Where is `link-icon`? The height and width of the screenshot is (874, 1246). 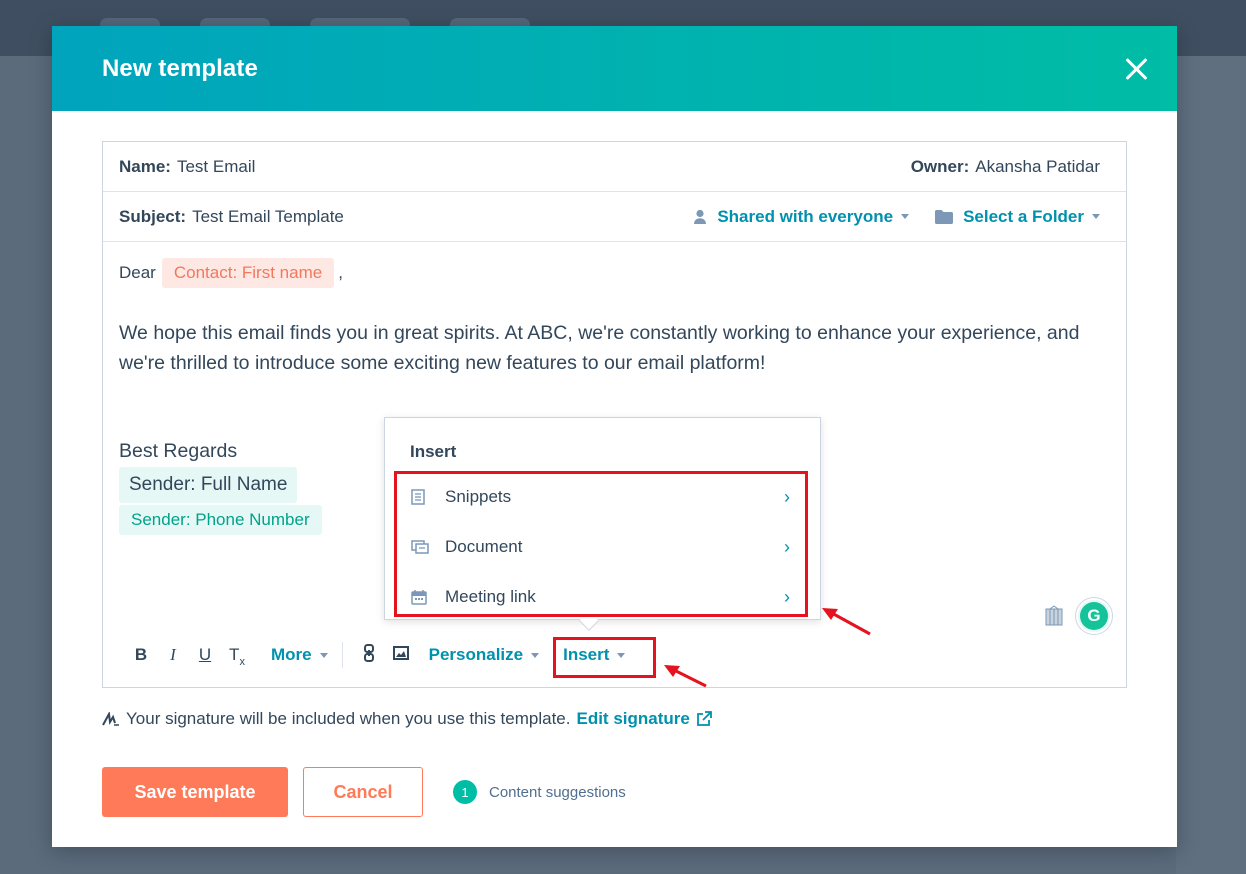 link-icon is located at coordinates (368, 652).